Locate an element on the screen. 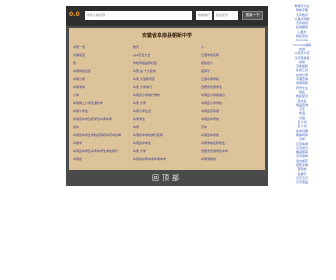 Image resolution: width=336 pixels, height=280 pixels. table-link: 阜南学校名称学生 is located at coordinates (232, 143).